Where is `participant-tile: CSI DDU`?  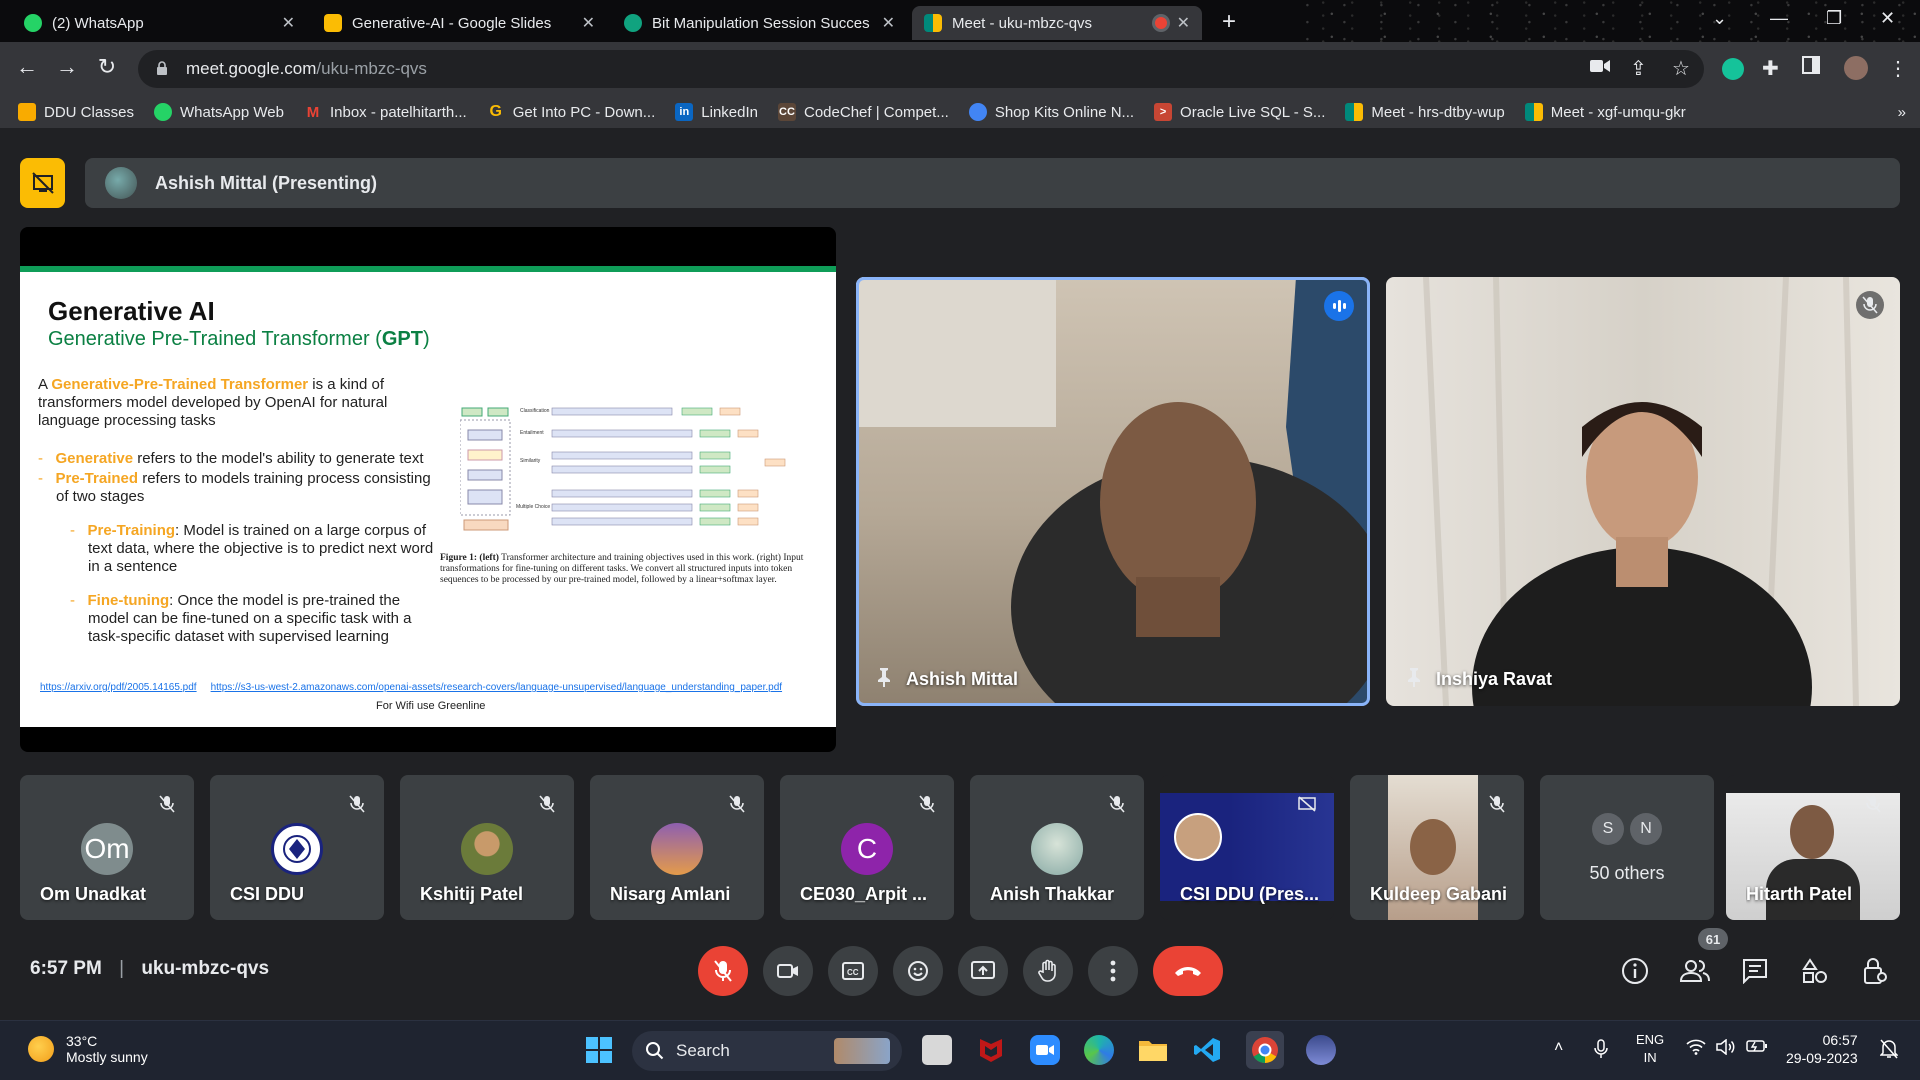 participant-tile: CSI DDU is located at coordinates (297, 847).